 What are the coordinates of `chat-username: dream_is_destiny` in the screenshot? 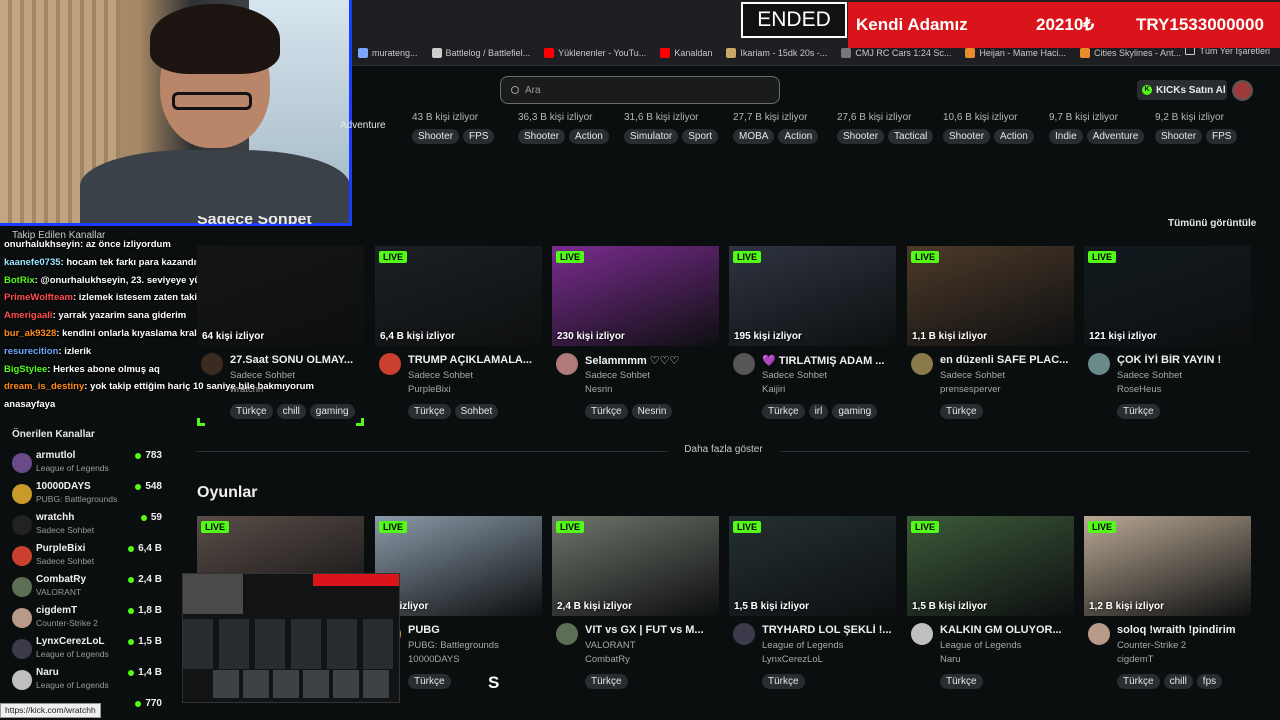 It's located at (44, 386).